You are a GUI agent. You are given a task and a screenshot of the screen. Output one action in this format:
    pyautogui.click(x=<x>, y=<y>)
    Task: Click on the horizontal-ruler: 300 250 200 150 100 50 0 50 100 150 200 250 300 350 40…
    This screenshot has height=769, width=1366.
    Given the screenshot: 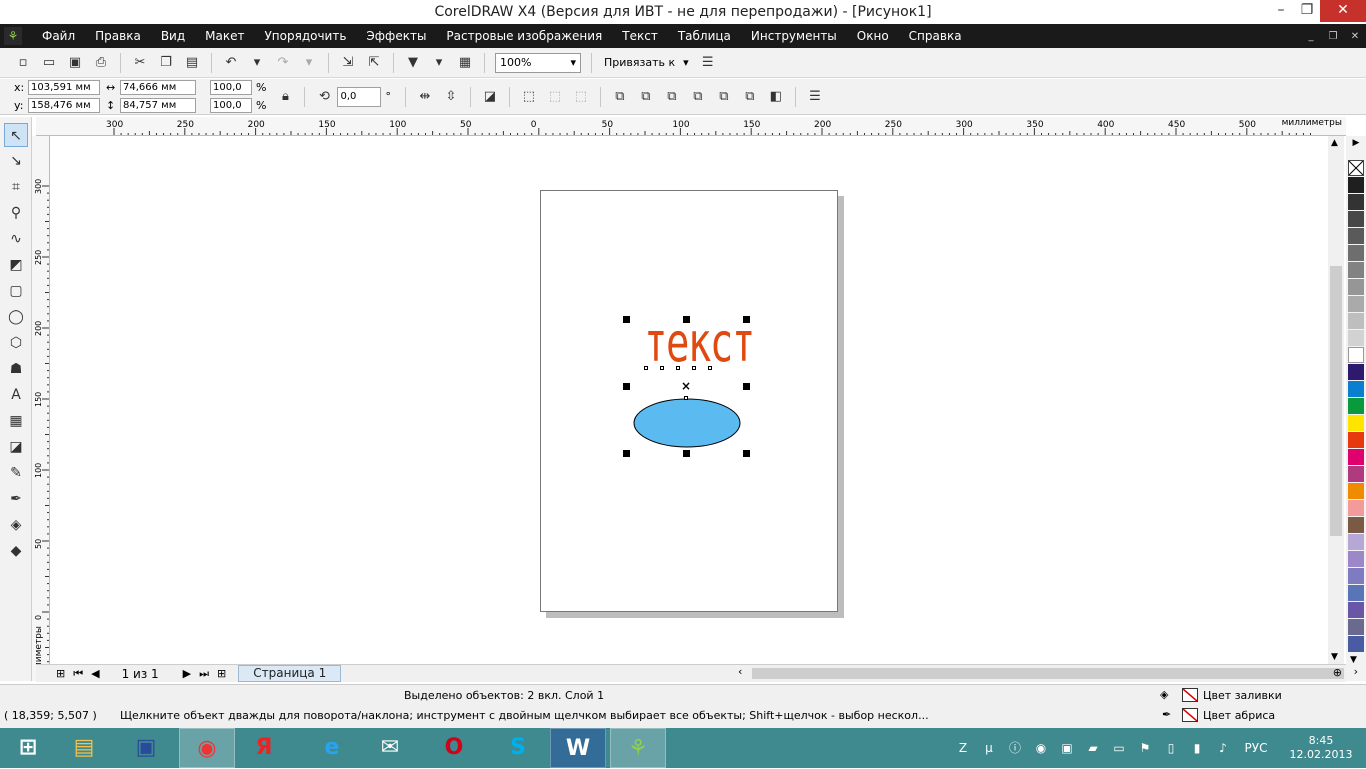 What is the action you would take?
    pyautogui.click(x=691, y=126)
    